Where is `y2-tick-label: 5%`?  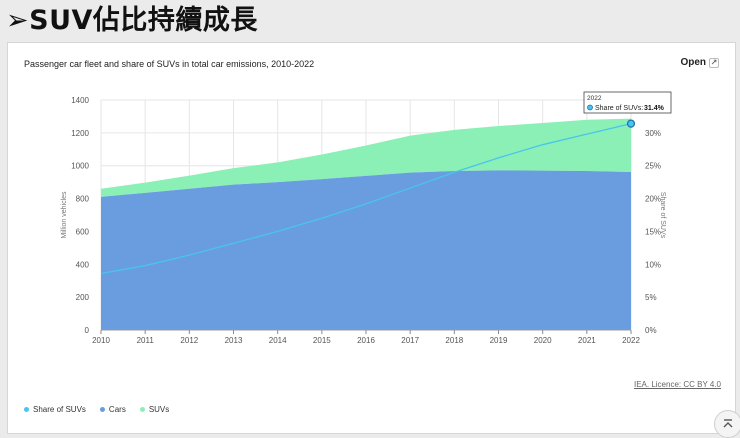 y2-tick-label: 5% is located at coordinates (651, 297).